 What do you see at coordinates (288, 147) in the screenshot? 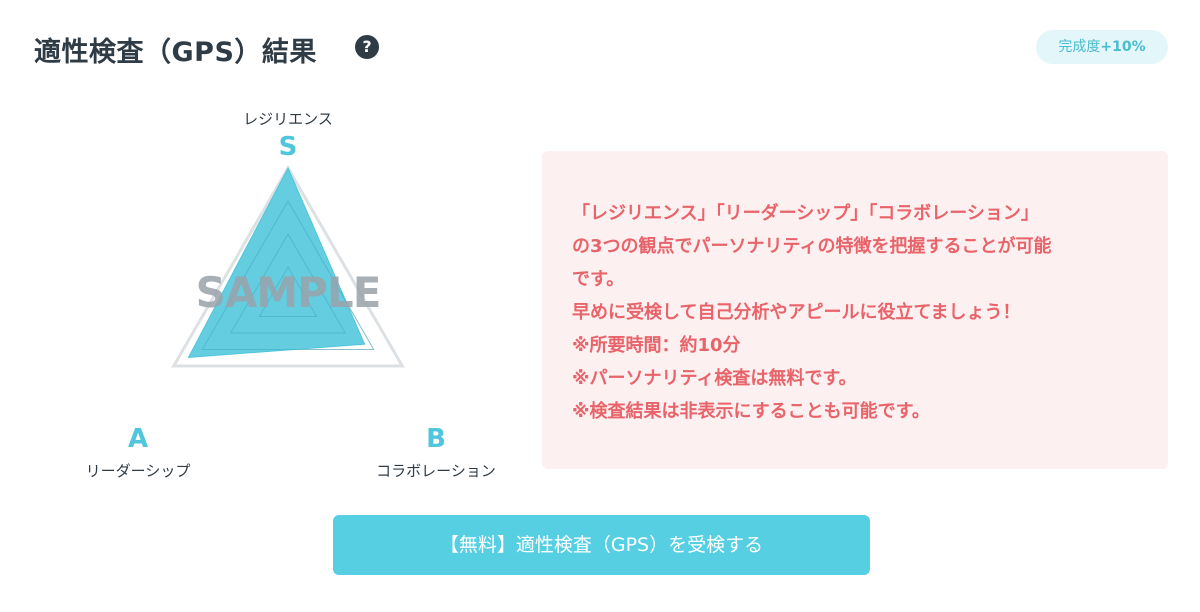
I see `grade-resilience: S` at bounding box center [288, 147].